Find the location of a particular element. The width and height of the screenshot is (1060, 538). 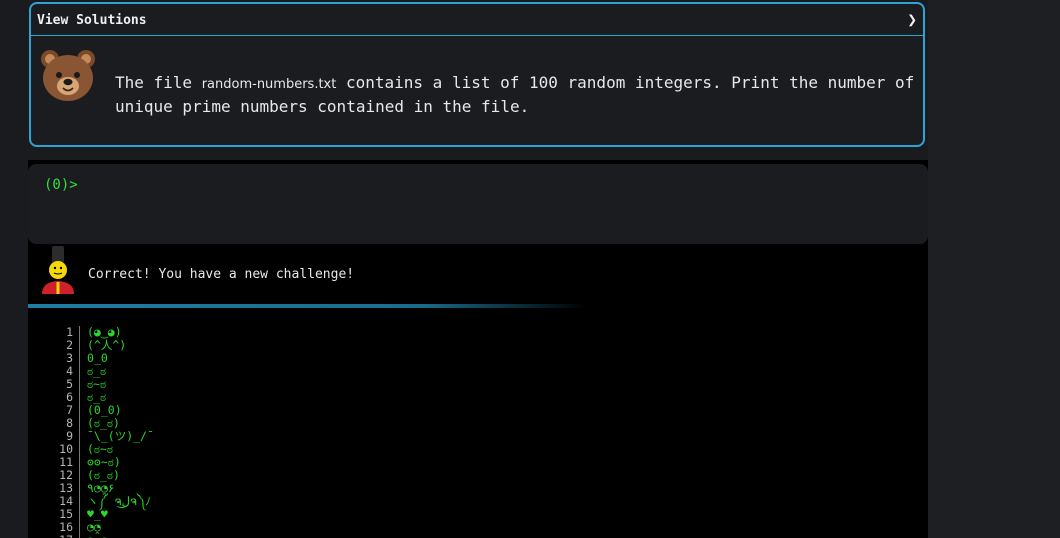

listing-line: 11 ʘʘ~ಠ) is located at coordinates (478, 462).